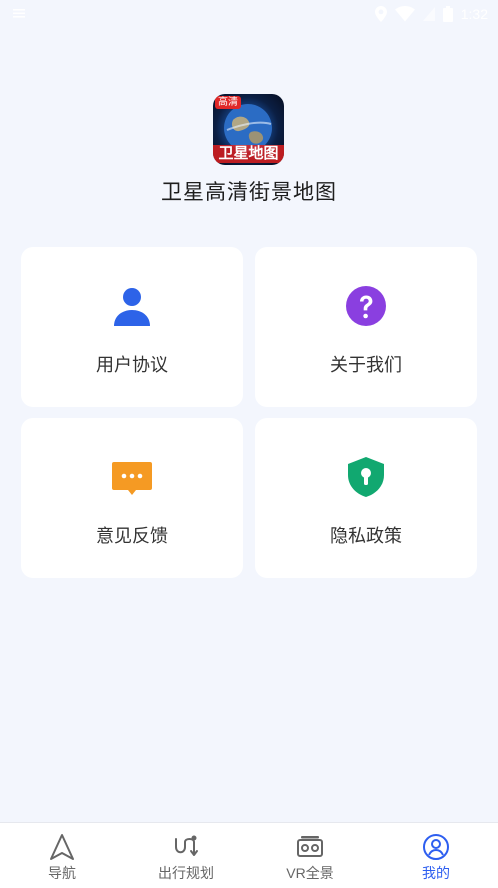  I want to click on about-us-card: 关于我们, so click(366, 327).